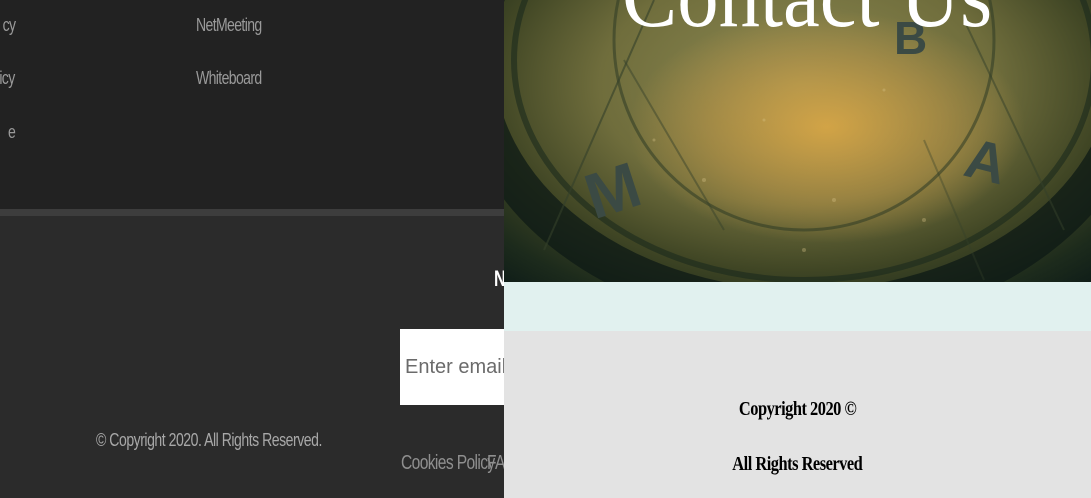  I want to click on footer-link-policy-2: icy, so click(8, 78).